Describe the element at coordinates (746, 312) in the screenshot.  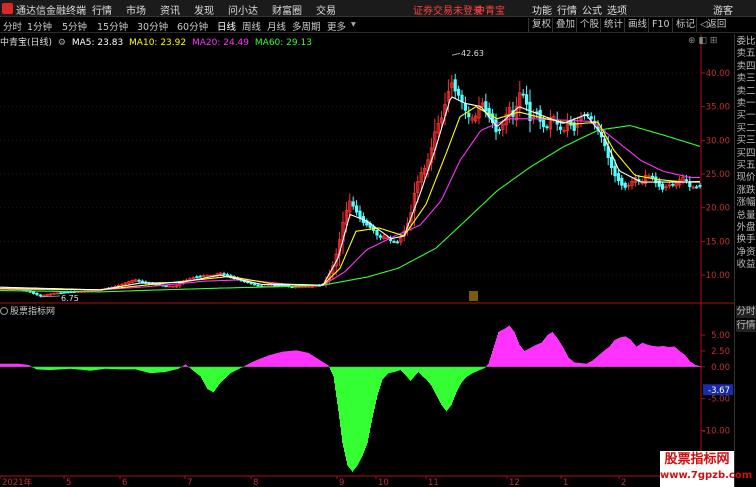
I see `side-panel-tab: 分时` at that location.